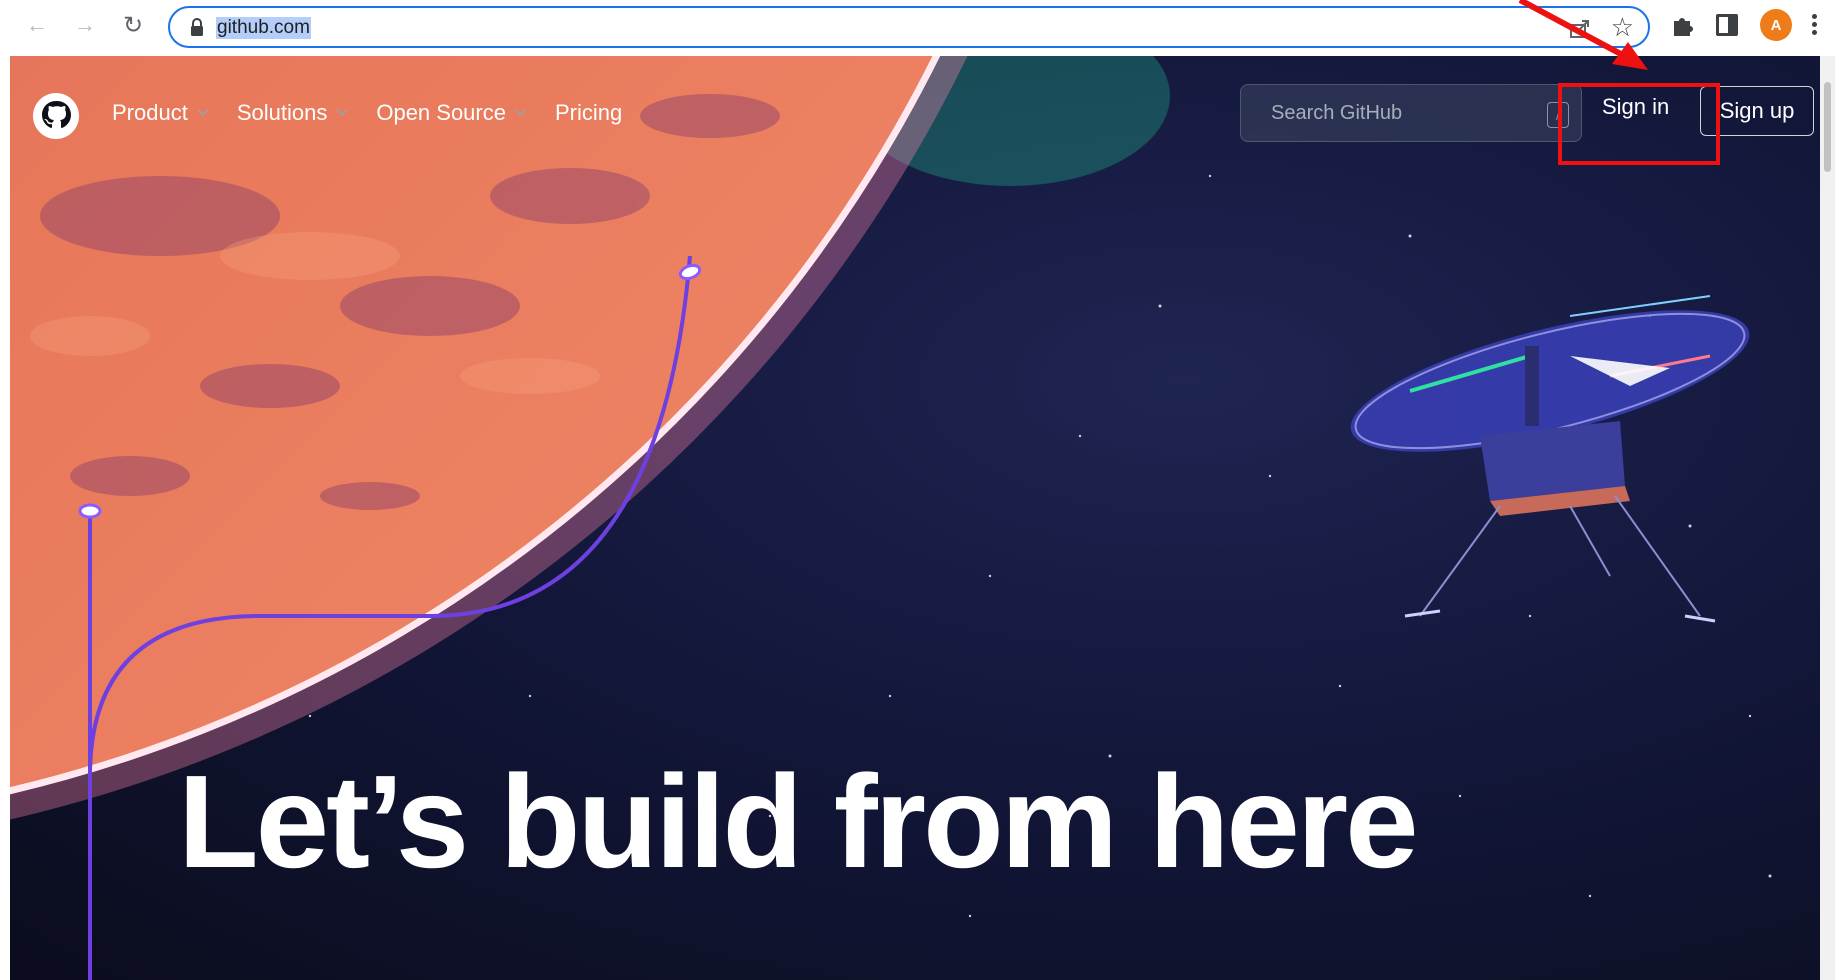 This screenshot has height=980, width=1835. Describe the element at coordinates (1776, 25) in the screenshot. I see `profile-avatar: A` at that location.